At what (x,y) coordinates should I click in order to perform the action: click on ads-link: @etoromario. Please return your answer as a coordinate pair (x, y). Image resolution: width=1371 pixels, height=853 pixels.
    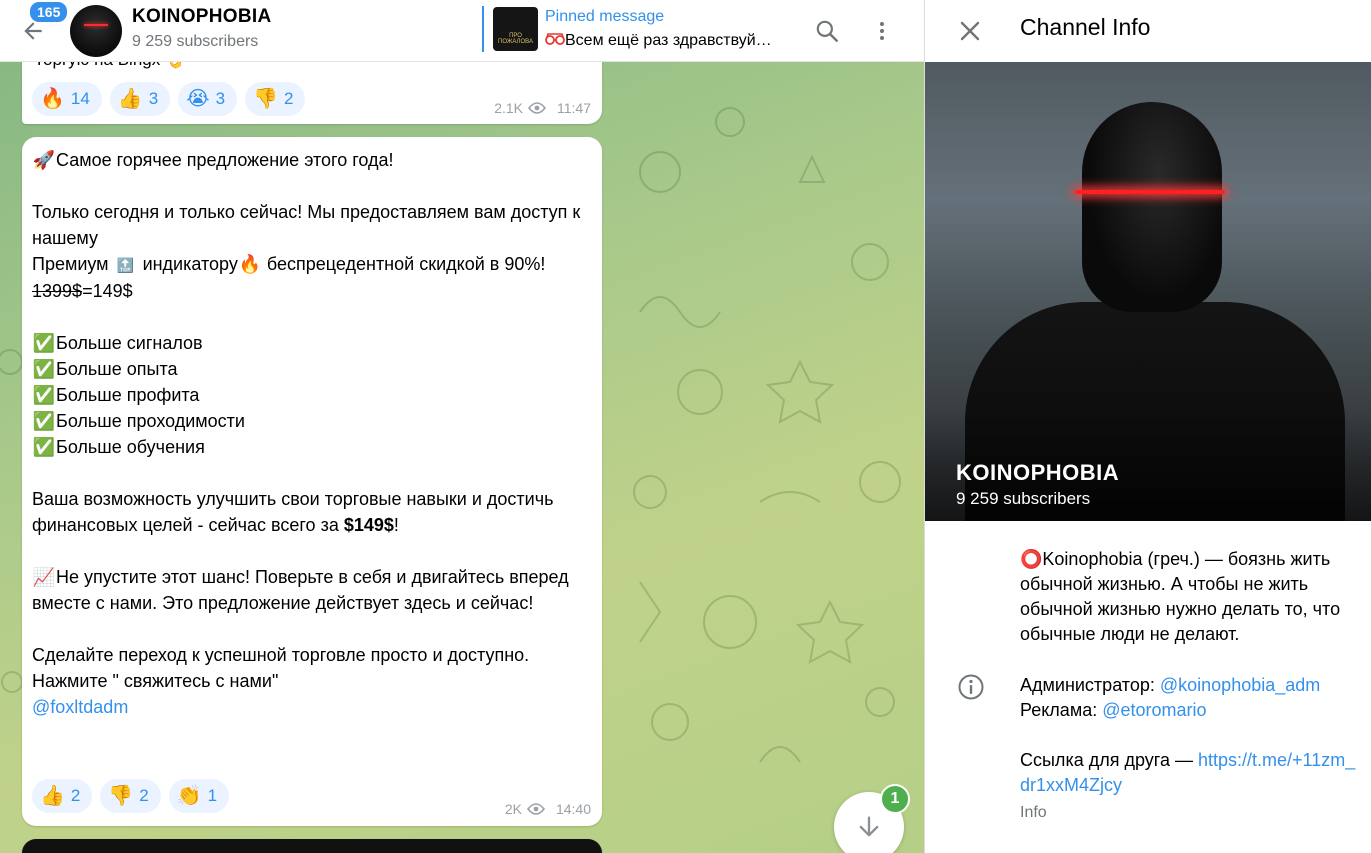
    Looking at the image, I should click on (1154, 710).